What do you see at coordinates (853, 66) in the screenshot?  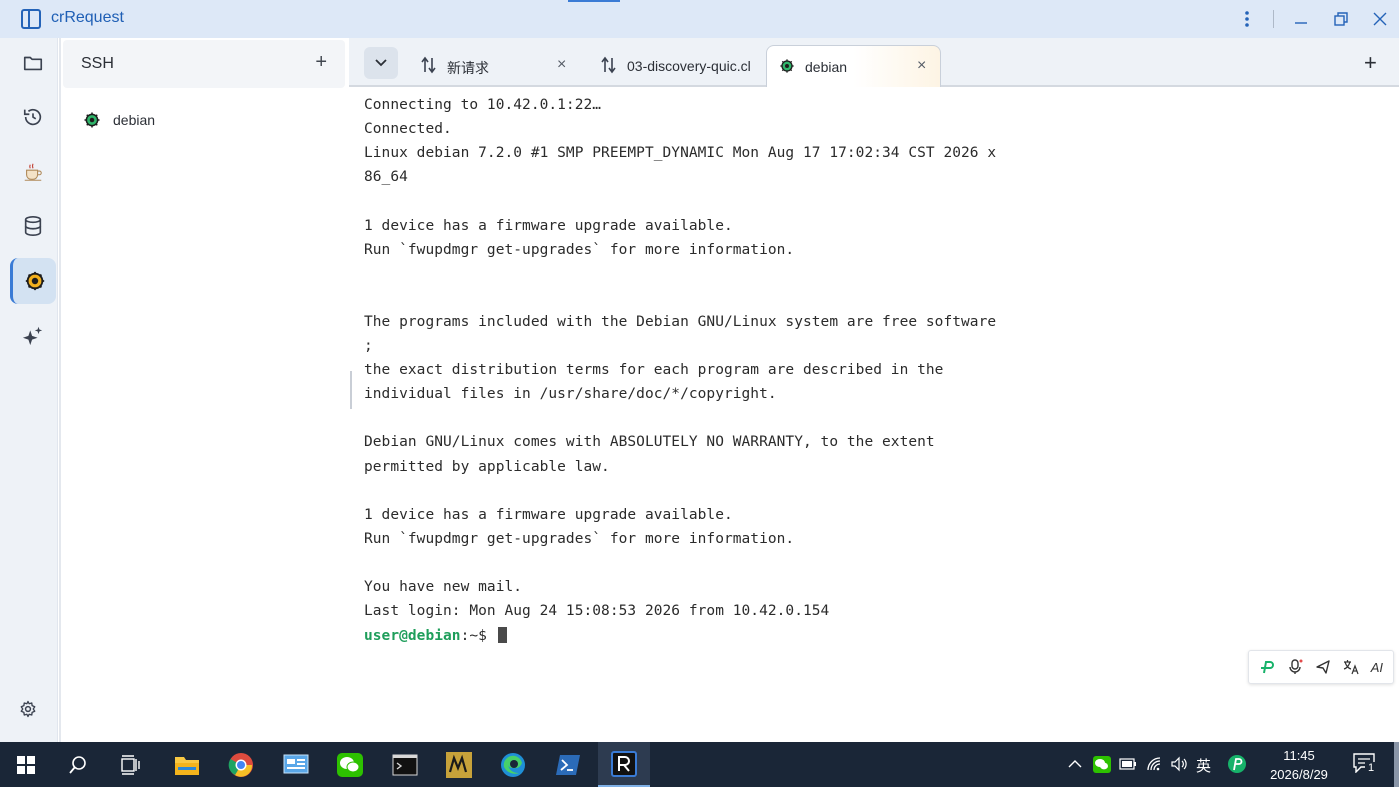 I see `tab-debian: debian ×` at bounding box center [853, 66].